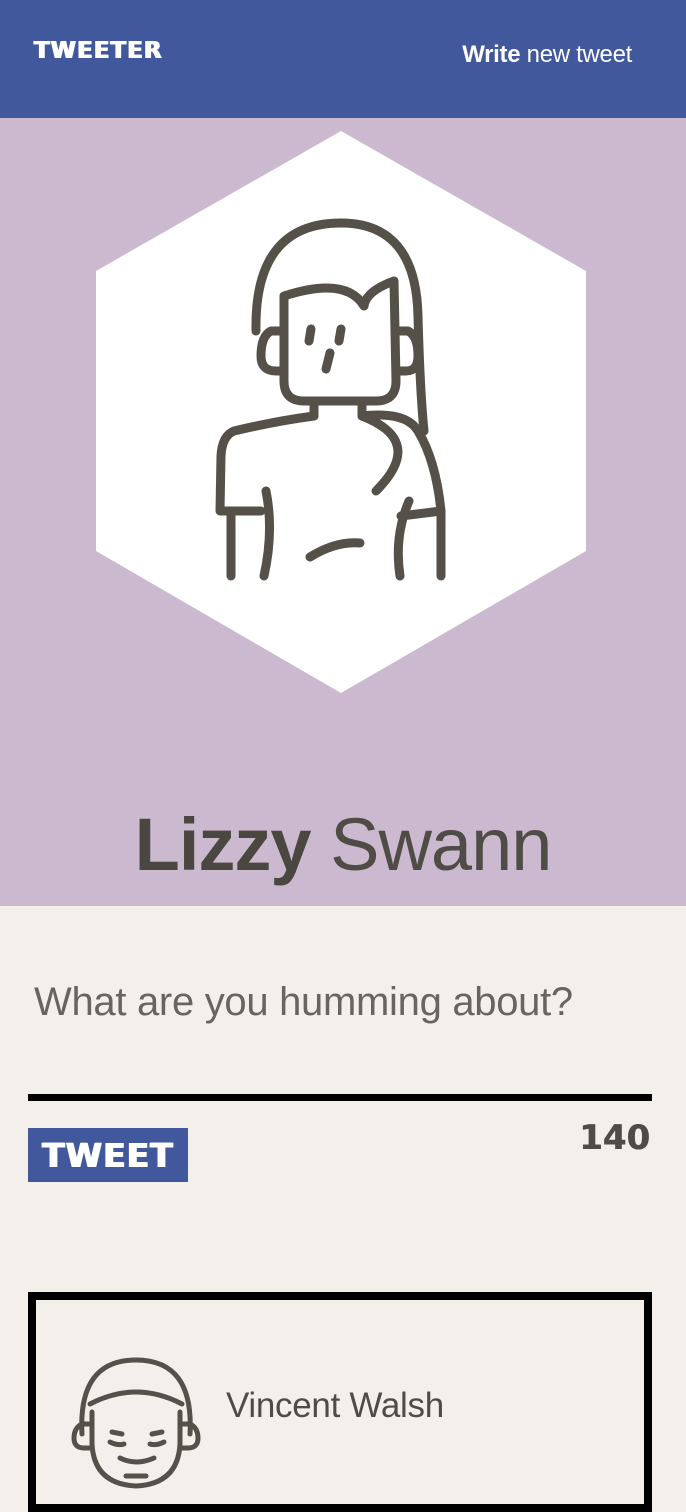  What do you see at coordinates (344, 1002) in the screenshot?
I see `tweet-composer-input` at bounding box center [344, 1002].